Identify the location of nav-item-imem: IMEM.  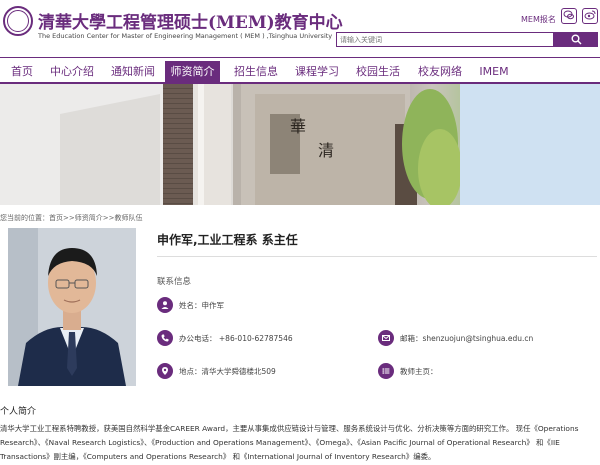
(494, 72).